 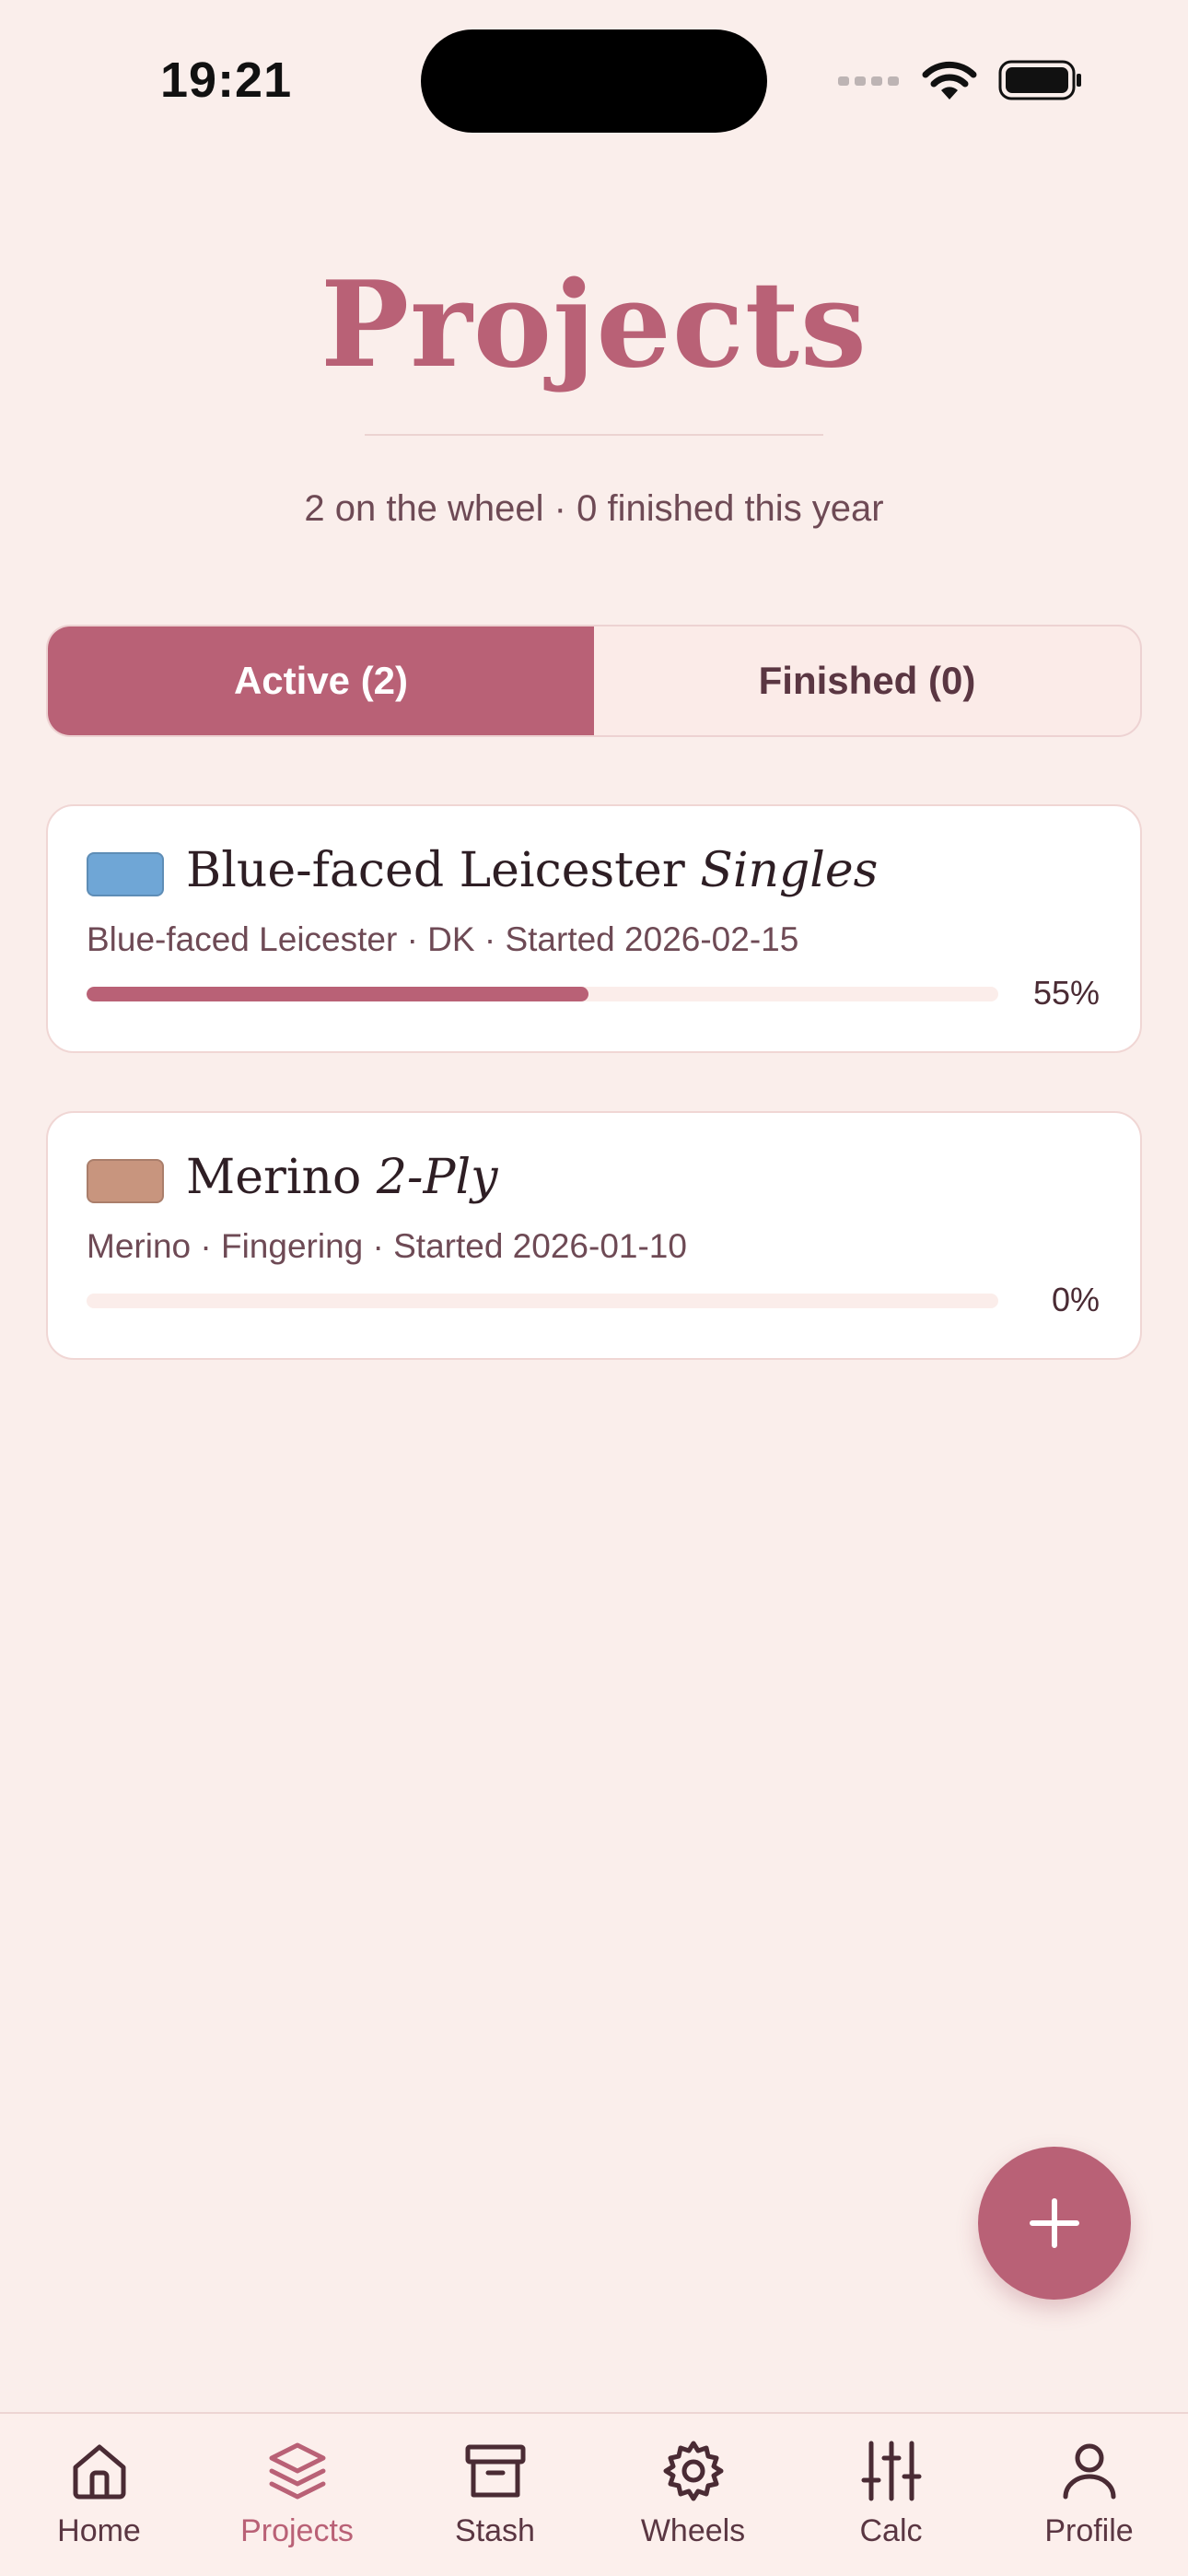 What do you see at coordinates (693, 2530) in the screenshot?
I see `tab-label: Wheels` at bounding box center [693, 2530].